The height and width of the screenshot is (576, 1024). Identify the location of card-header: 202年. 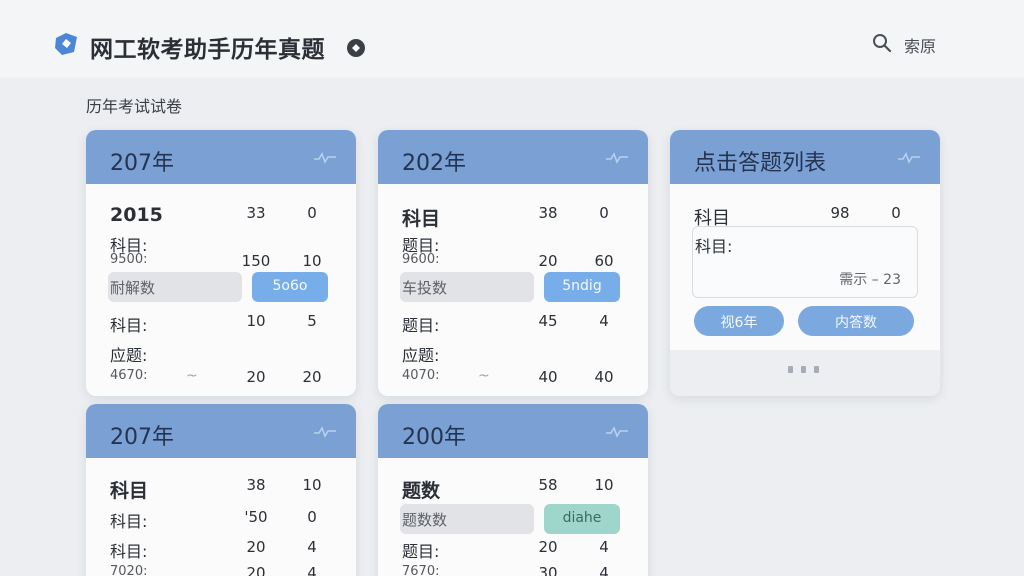
(513, 157).